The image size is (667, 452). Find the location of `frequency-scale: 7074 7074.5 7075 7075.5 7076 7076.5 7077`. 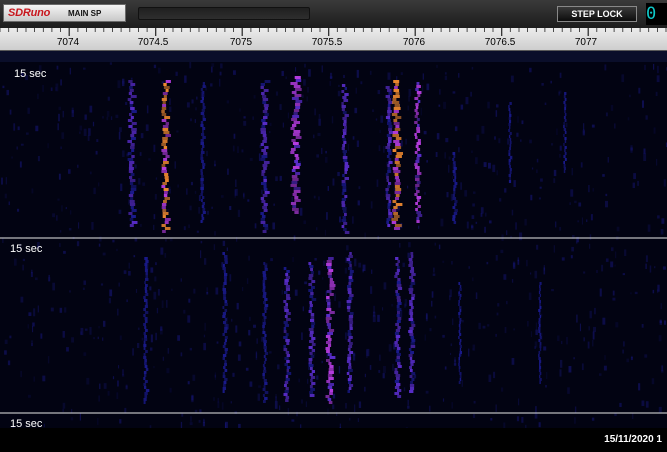

frequency-scale: 7074 7074.5 7075 7075.5 7076 7076.5 7077 is located at coordinates (333, 45).